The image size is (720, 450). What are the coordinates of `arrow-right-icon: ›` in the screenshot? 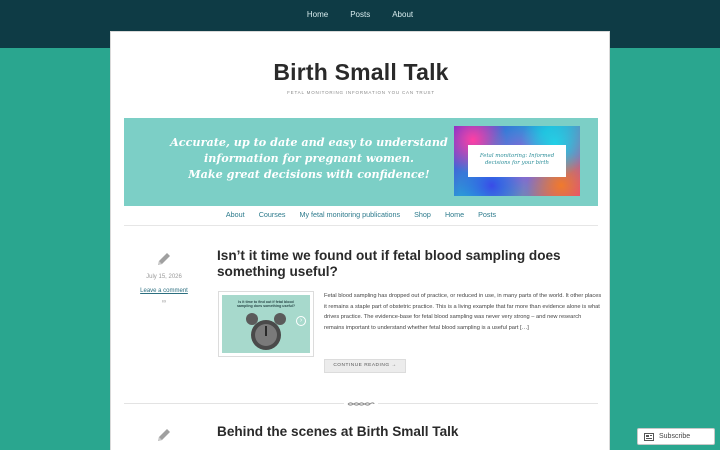 It's located at (301, 321).